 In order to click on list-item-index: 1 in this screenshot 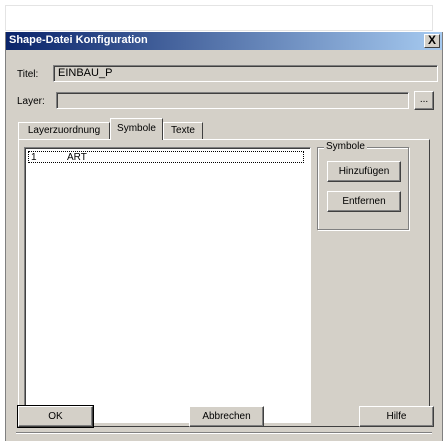, I will do `click(34, 157)`.